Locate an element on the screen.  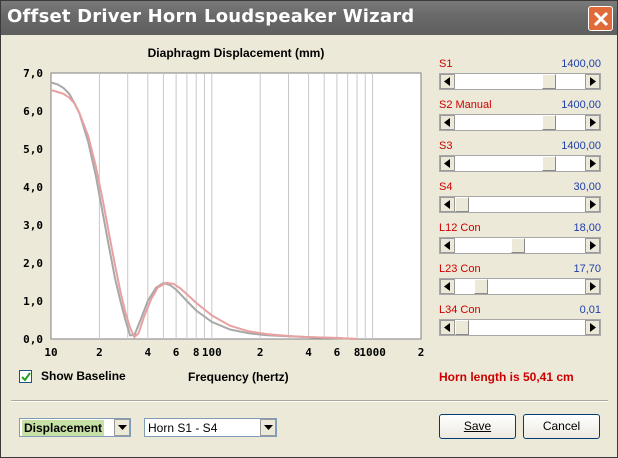
y-tick-label: 1,0 is located at coordinates (33, 301).